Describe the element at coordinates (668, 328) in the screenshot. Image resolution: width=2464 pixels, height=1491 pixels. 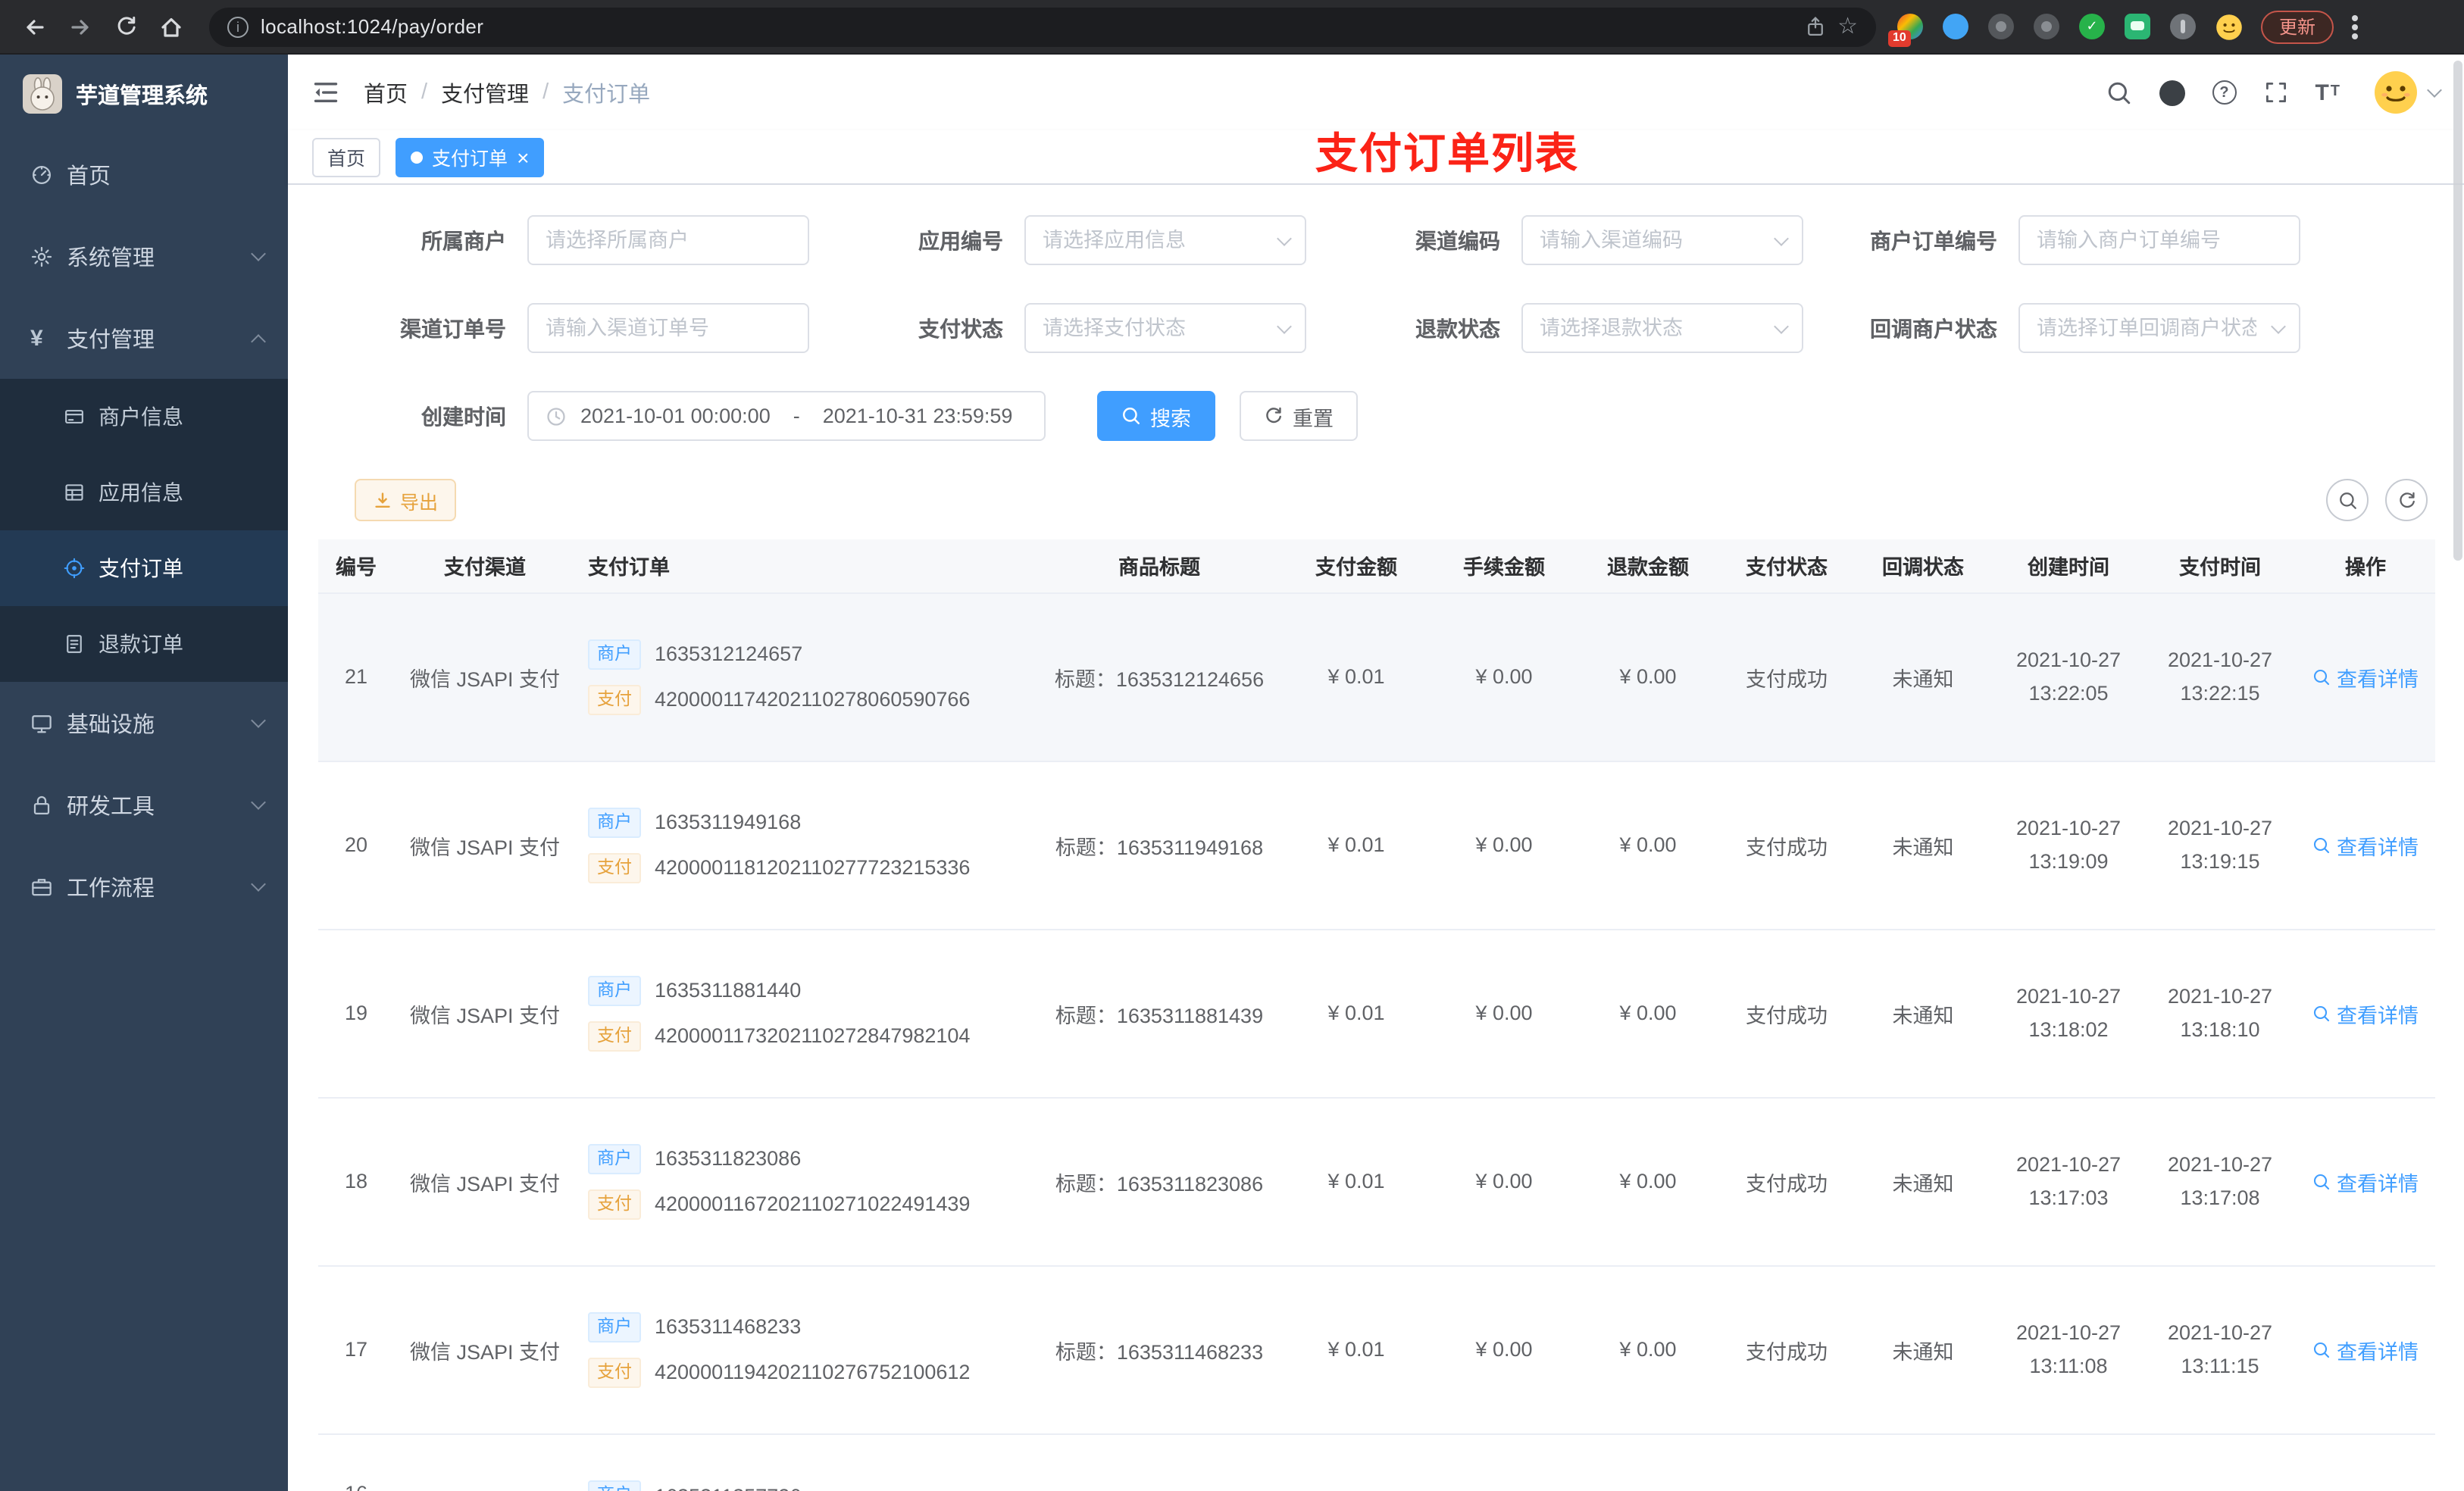
I see `channel-order-no-input` at that location.